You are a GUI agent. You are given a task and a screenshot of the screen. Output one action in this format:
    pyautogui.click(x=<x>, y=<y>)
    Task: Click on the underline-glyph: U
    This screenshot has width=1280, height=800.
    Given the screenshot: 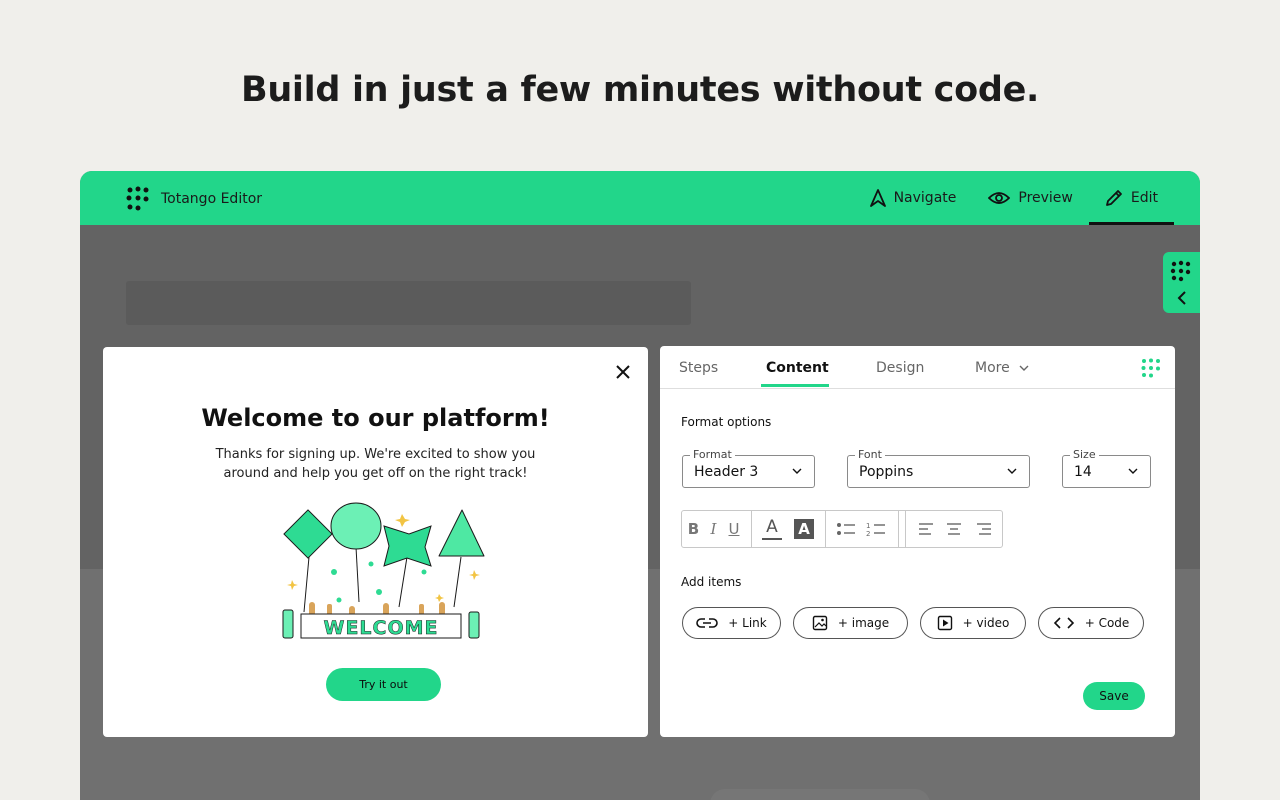 What is the action you would take?
    pyautogui.click(x=734, y=529)
    